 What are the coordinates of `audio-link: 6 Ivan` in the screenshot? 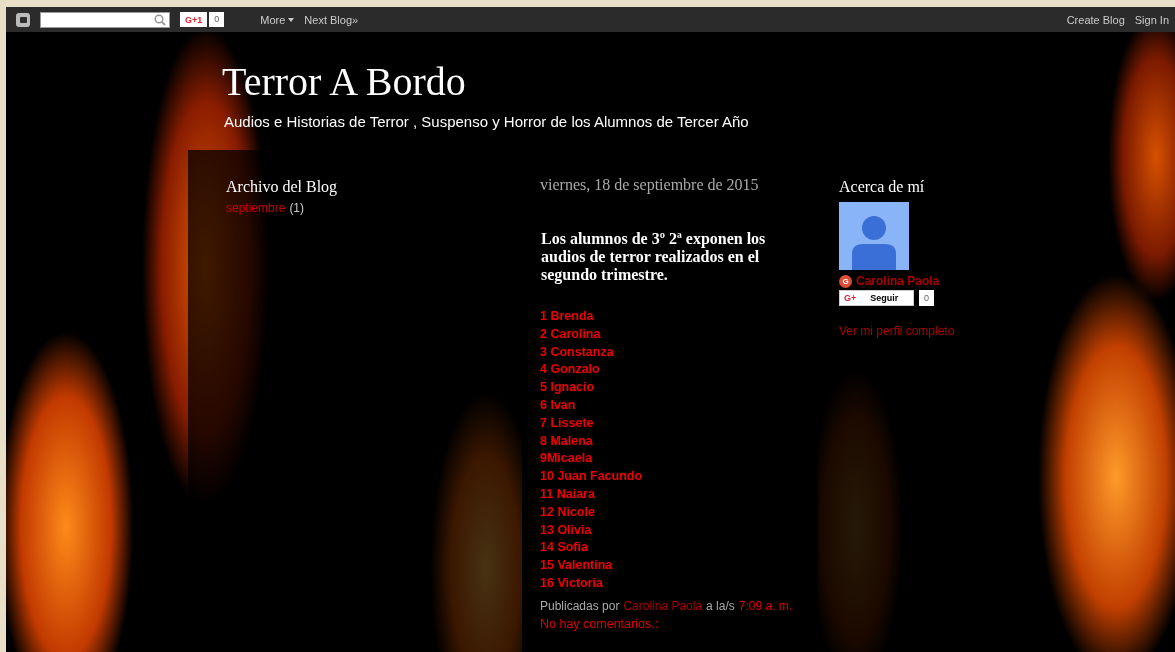 It's located at (558, 406).